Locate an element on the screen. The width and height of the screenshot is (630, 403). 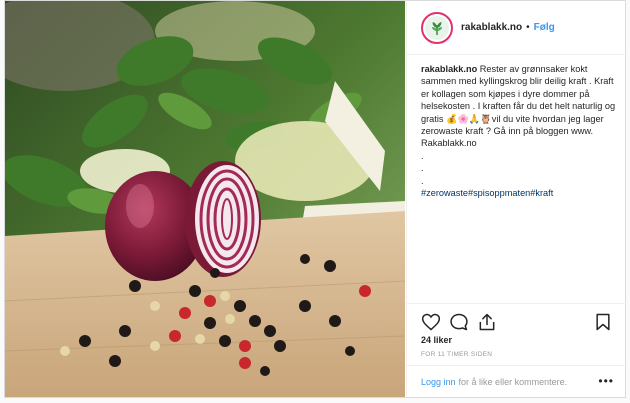
leaf-logo-icon is located at coordinates (437, 27).